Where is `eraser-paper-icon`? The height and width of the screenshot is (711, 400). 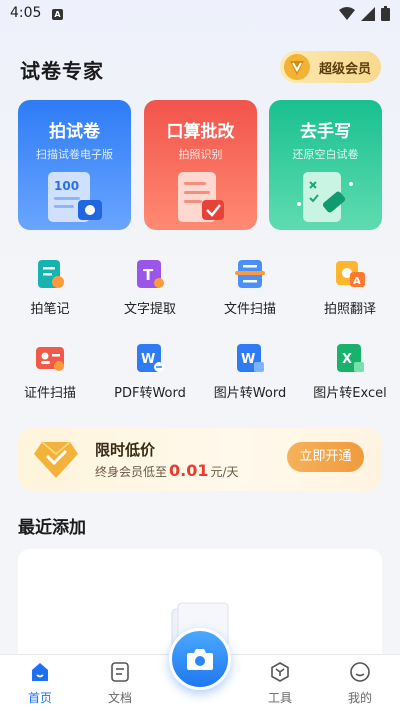 eraser-paper-icon is located at coordinates (325, 197).